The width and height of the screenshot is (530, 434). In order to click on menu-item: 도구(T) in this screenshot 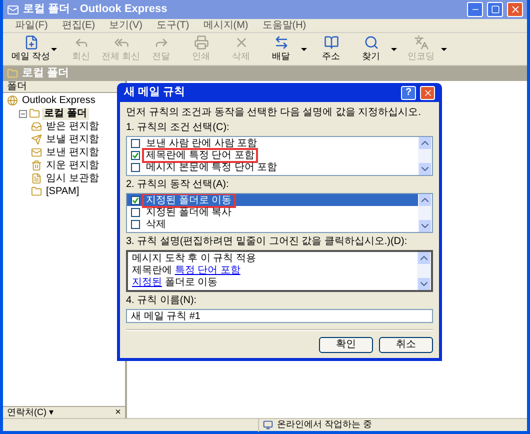, I will do `click(173, 25)`.